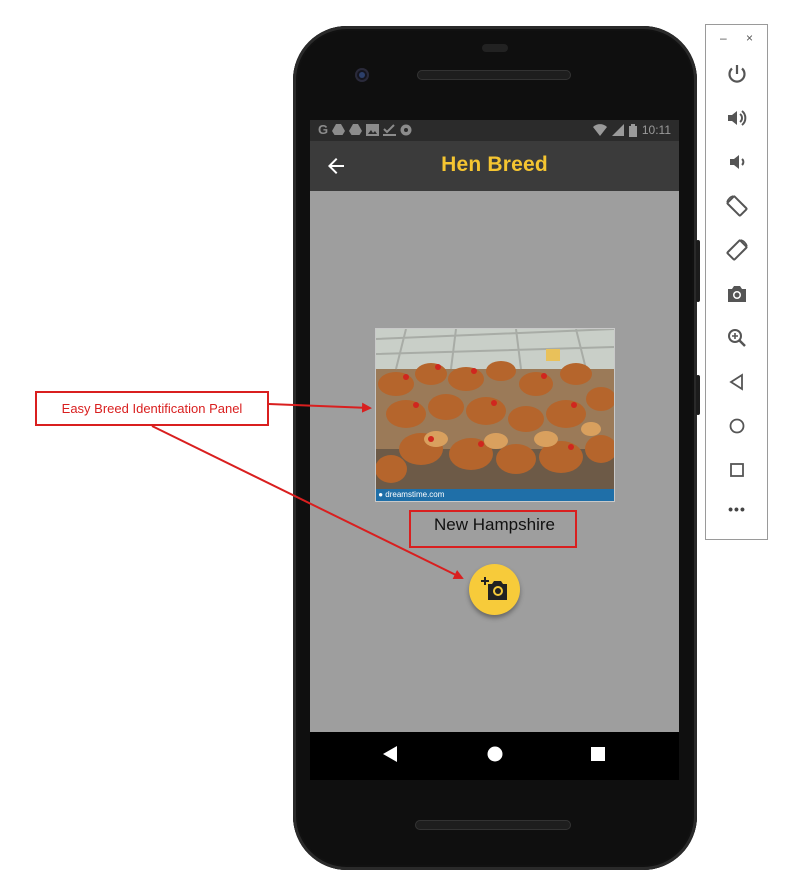 This screenshot has width=791, height=893. I want to click on photo-watermark: ● dreamstime.com, so click(495, 495).